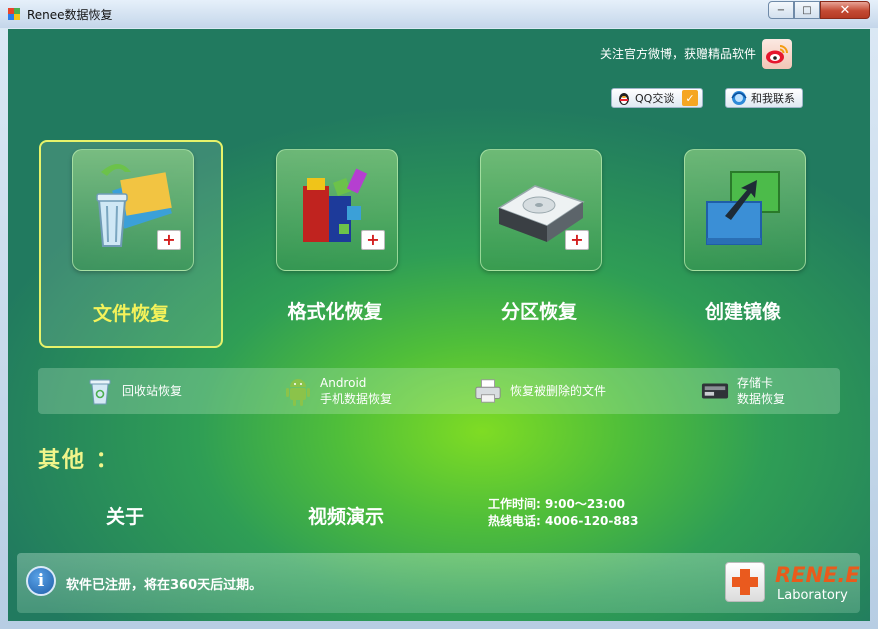  Describe the element at coordinates (761, 399) in the screenshot. I see `quick-item-line2: 数据恢复` at that location.